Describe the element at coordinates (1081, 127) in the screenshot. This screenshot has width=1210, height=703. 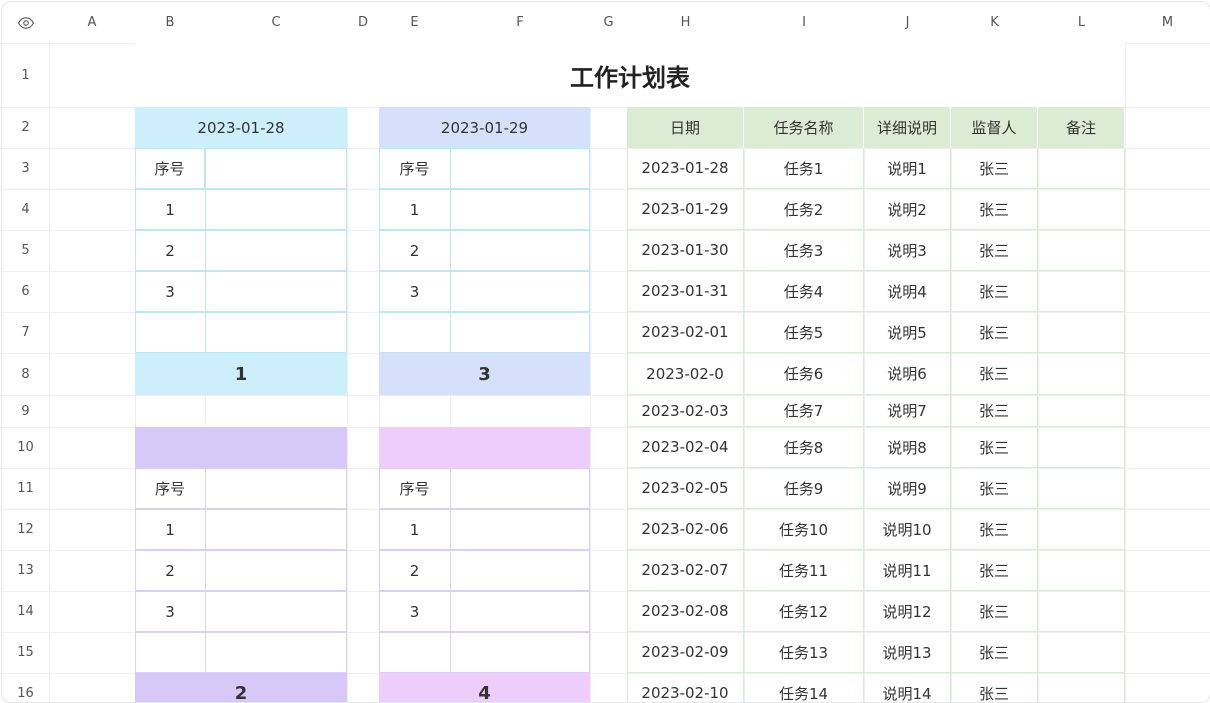
I see `tasks-header-note: 备注` at that location.